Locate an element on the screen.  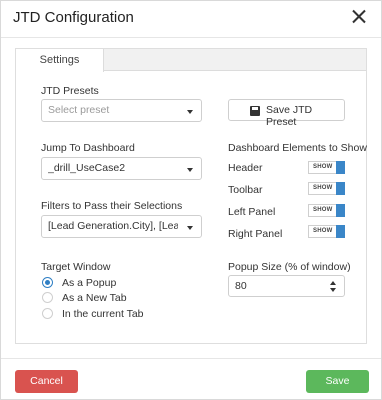
radio-as-popup is located at coordinates (47, 282).